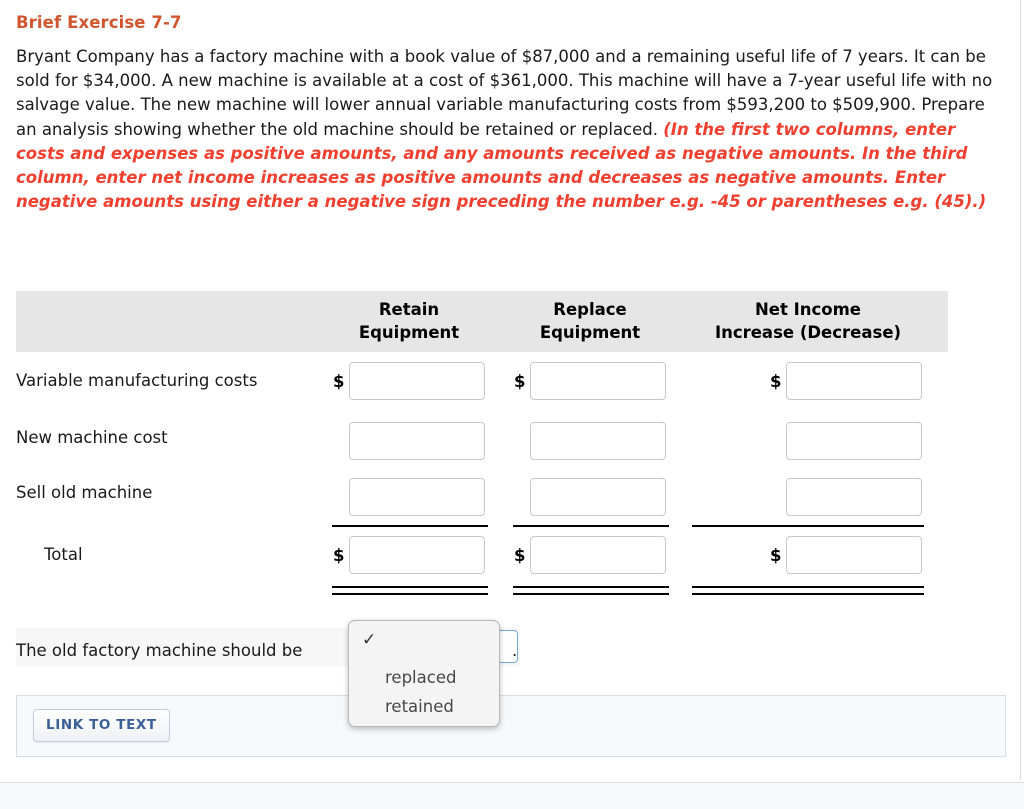 This screenshot has width=1024, height=809. I want to click on dollar-sign-r4c3: $, so click(776, 555).